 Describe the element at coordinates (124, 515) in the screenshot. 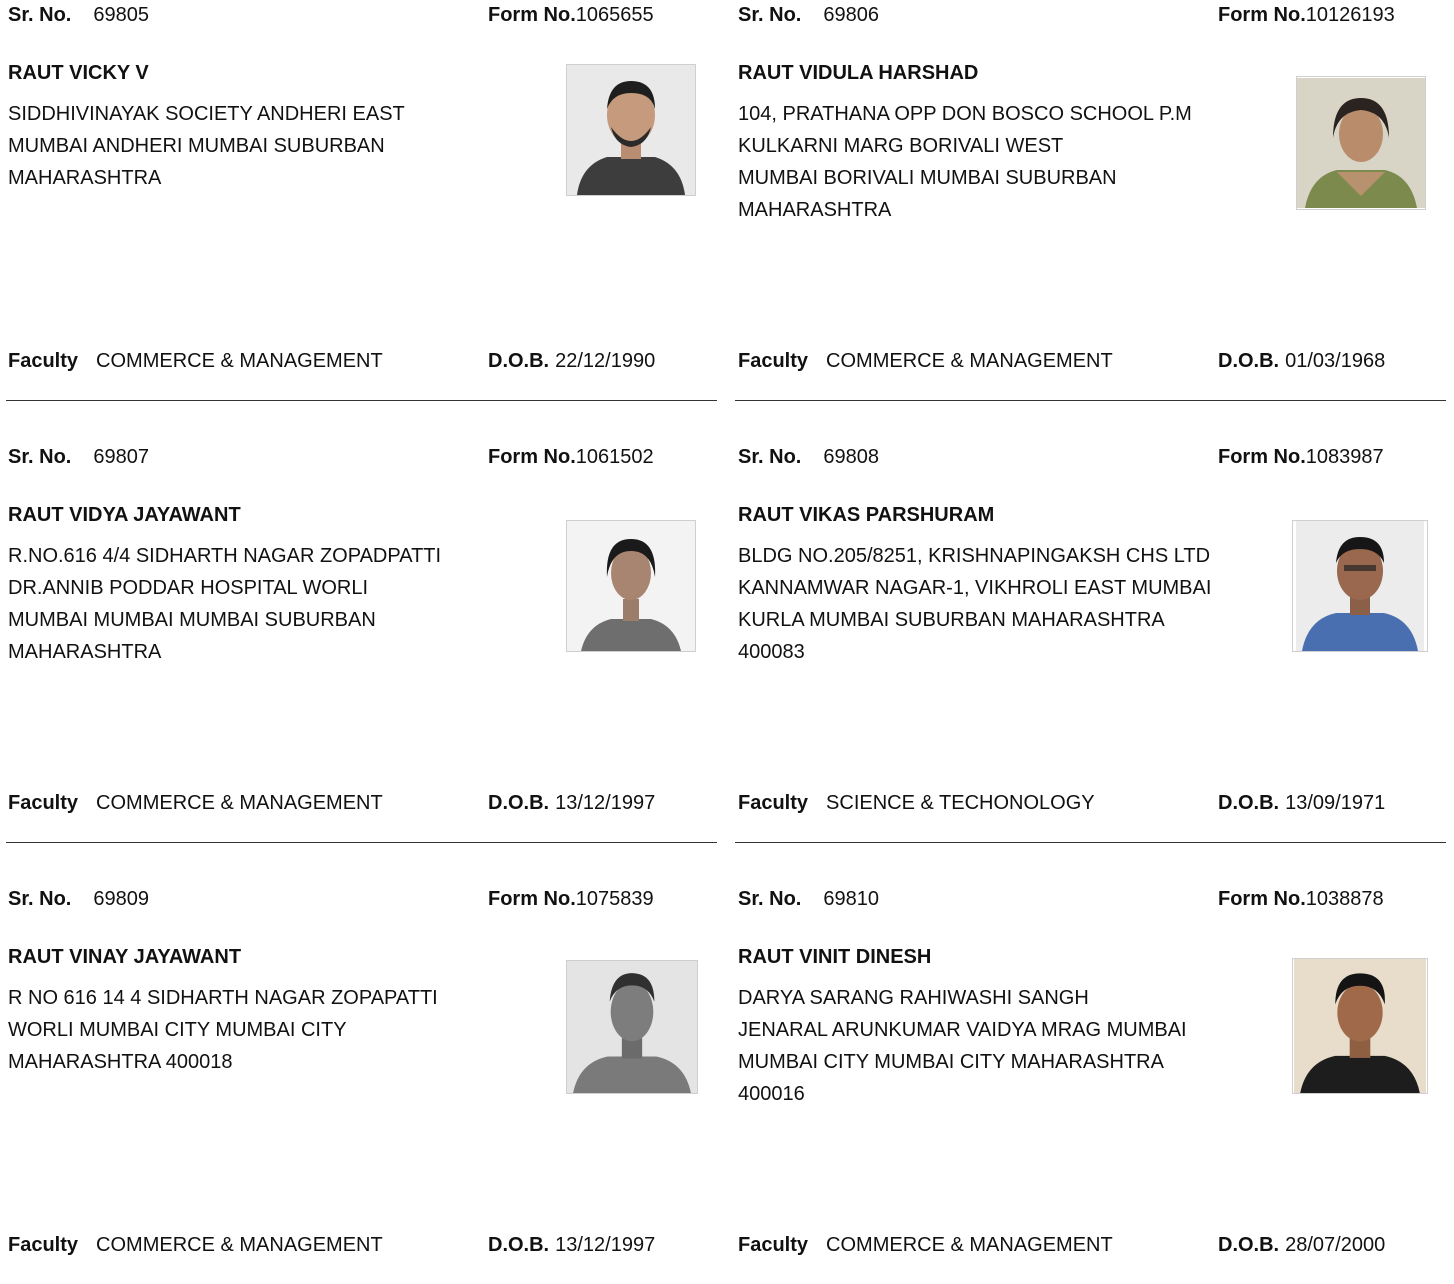

I see `applicant-name: RAUT VIDYA JAYAWANT` at that location.